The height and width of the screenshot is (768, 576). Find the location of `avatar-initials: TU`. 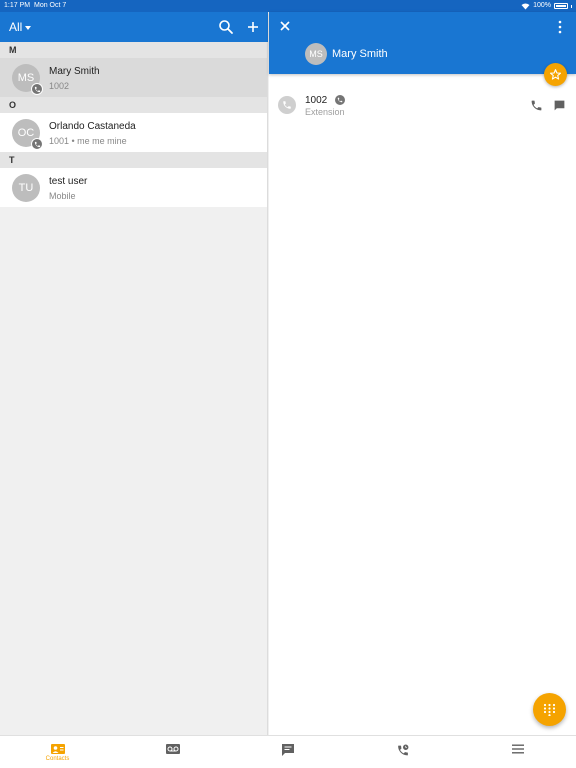

avatar-initials: TU is located at coordinates (26, 188).